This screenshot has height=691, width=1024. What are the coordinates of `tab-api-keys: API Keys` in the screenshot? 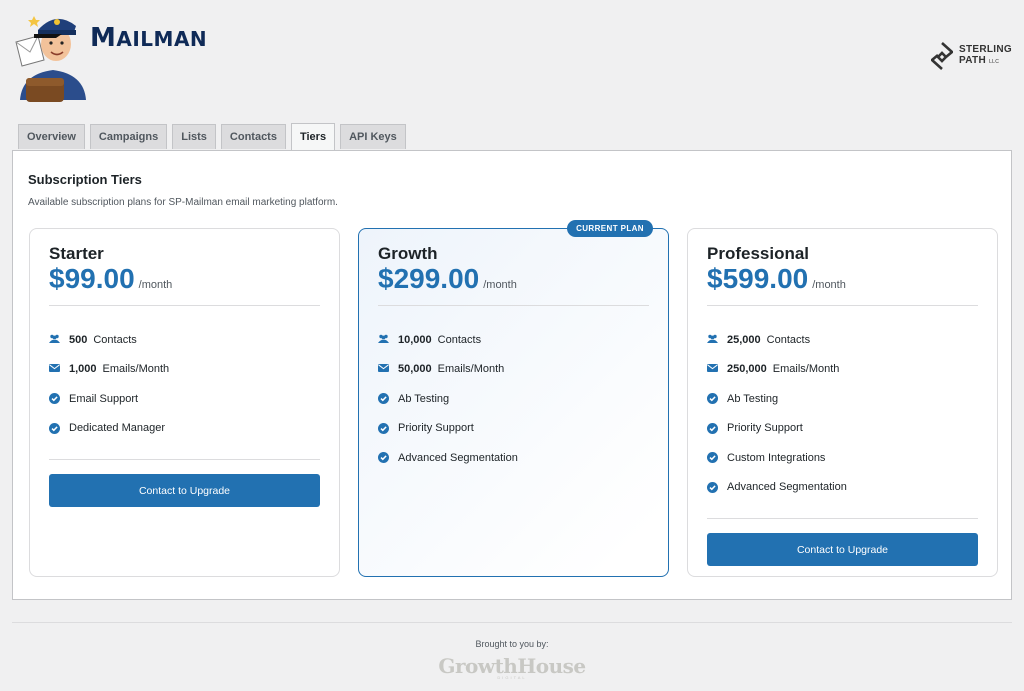 It's located at (373, 136).